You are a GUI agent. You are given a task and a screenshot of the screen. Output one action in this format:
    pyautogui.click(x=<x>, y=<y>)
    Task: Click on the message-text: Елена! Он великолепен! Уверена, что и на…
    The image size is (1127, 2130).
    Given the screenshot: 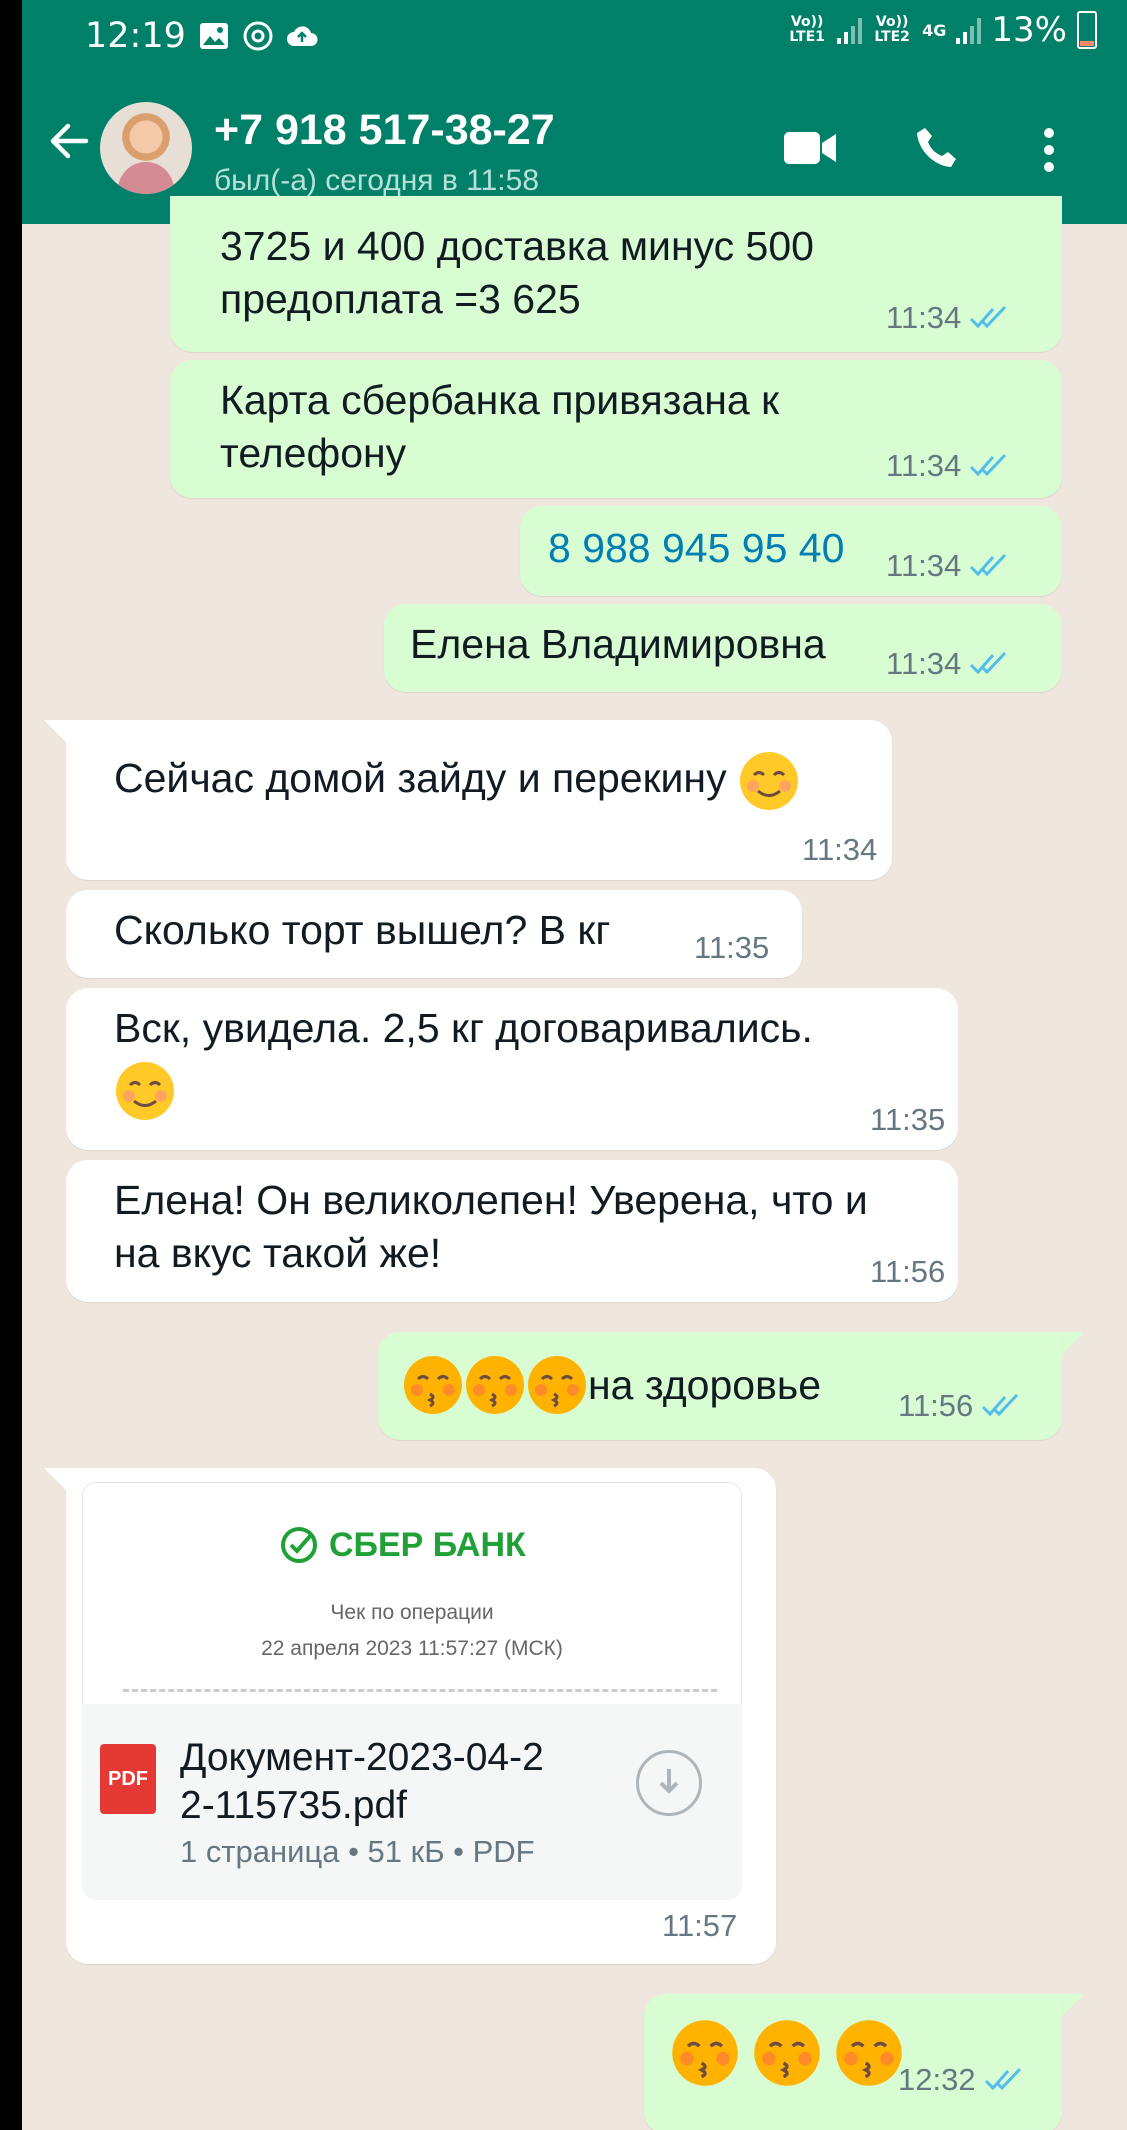 What is the action you would take?
    pyautogui.click(x=491, y=1226)
    